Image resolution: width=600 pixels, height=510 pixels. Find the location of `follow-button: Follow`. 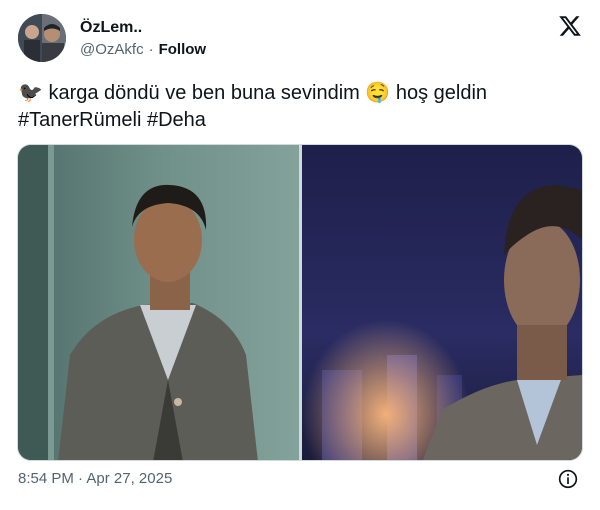

follow-button: Follow is located at coordinates (183, 49).